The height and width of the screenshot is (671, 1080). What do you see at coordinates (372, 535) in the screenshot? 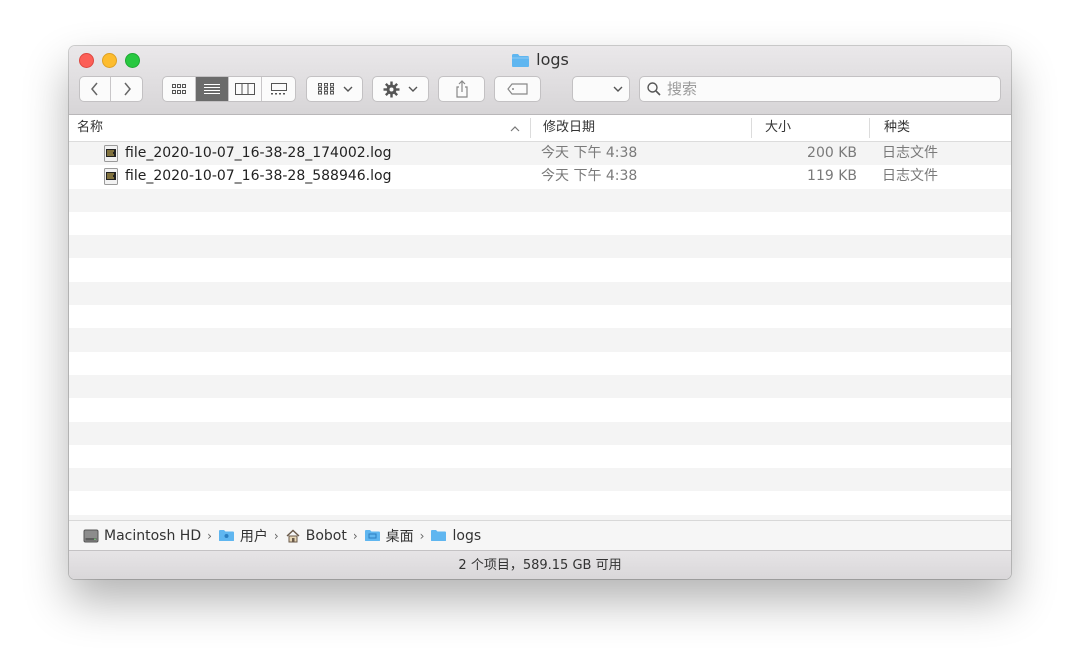
I see `desktop-folder-icon` at bounding box center [372, 535].